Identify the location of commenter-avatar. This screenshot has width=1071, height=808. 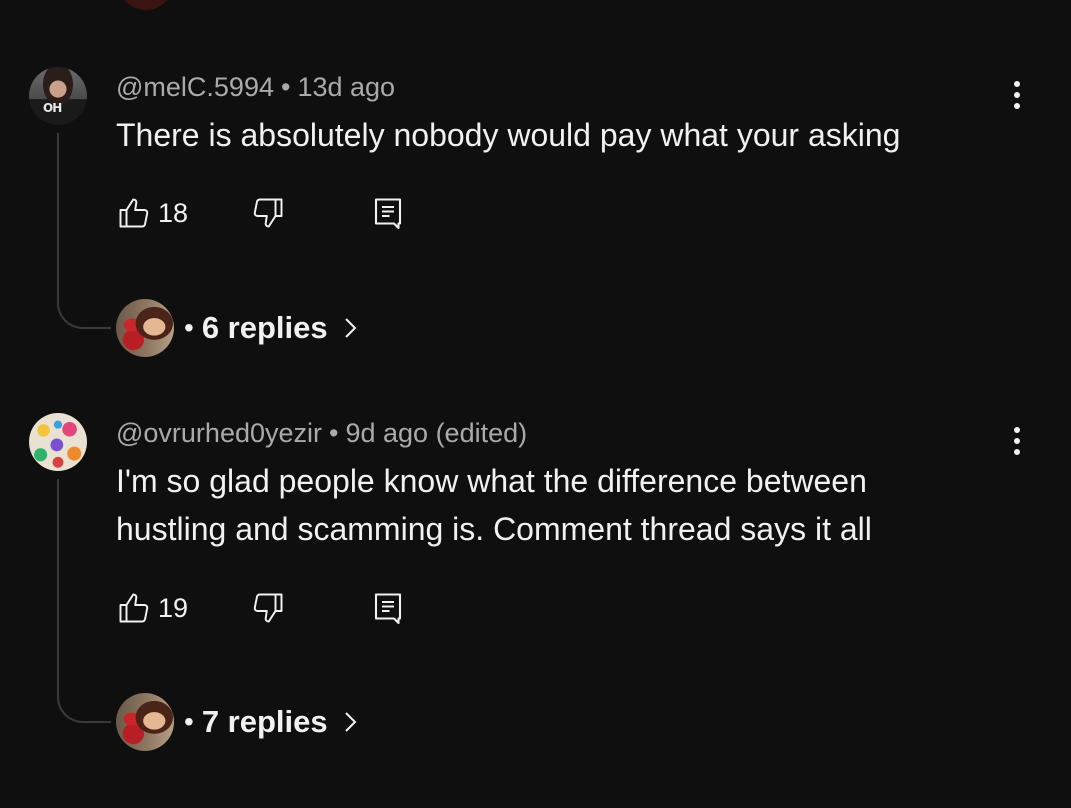
(58, 442).